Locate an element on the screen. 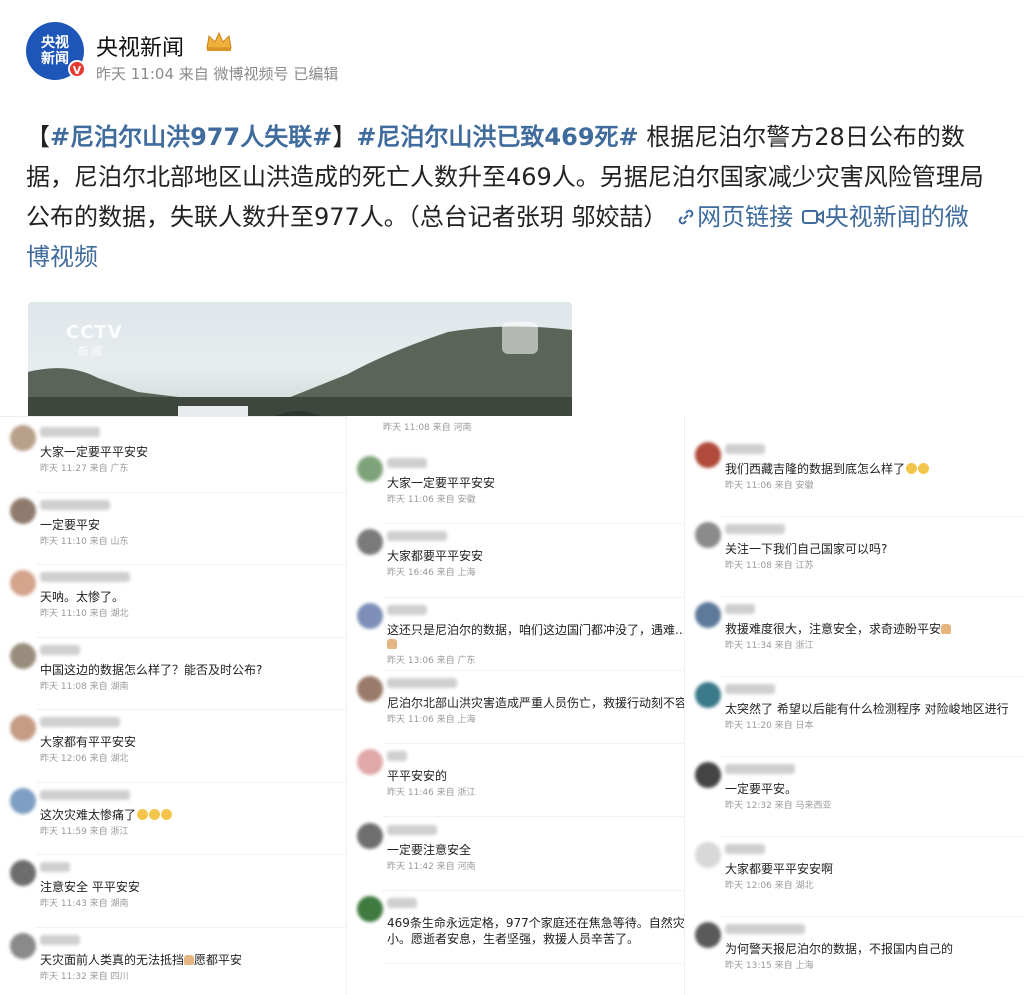 The image size is (1024, 995). post-source: 来自 微博视频号 is located at coordinates (234, 74).